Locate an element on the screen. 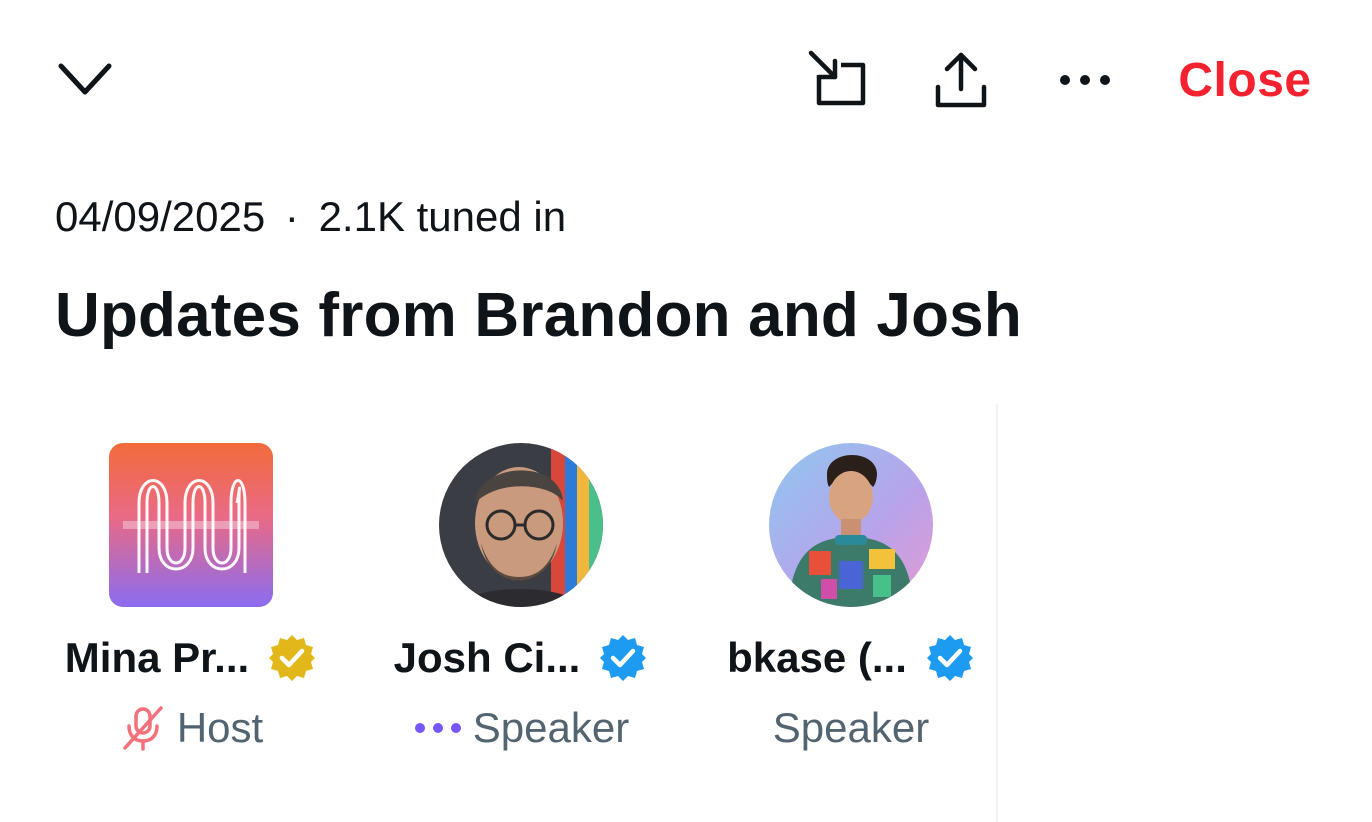  josh-avatar-photo is located at coordinates (521, 525).